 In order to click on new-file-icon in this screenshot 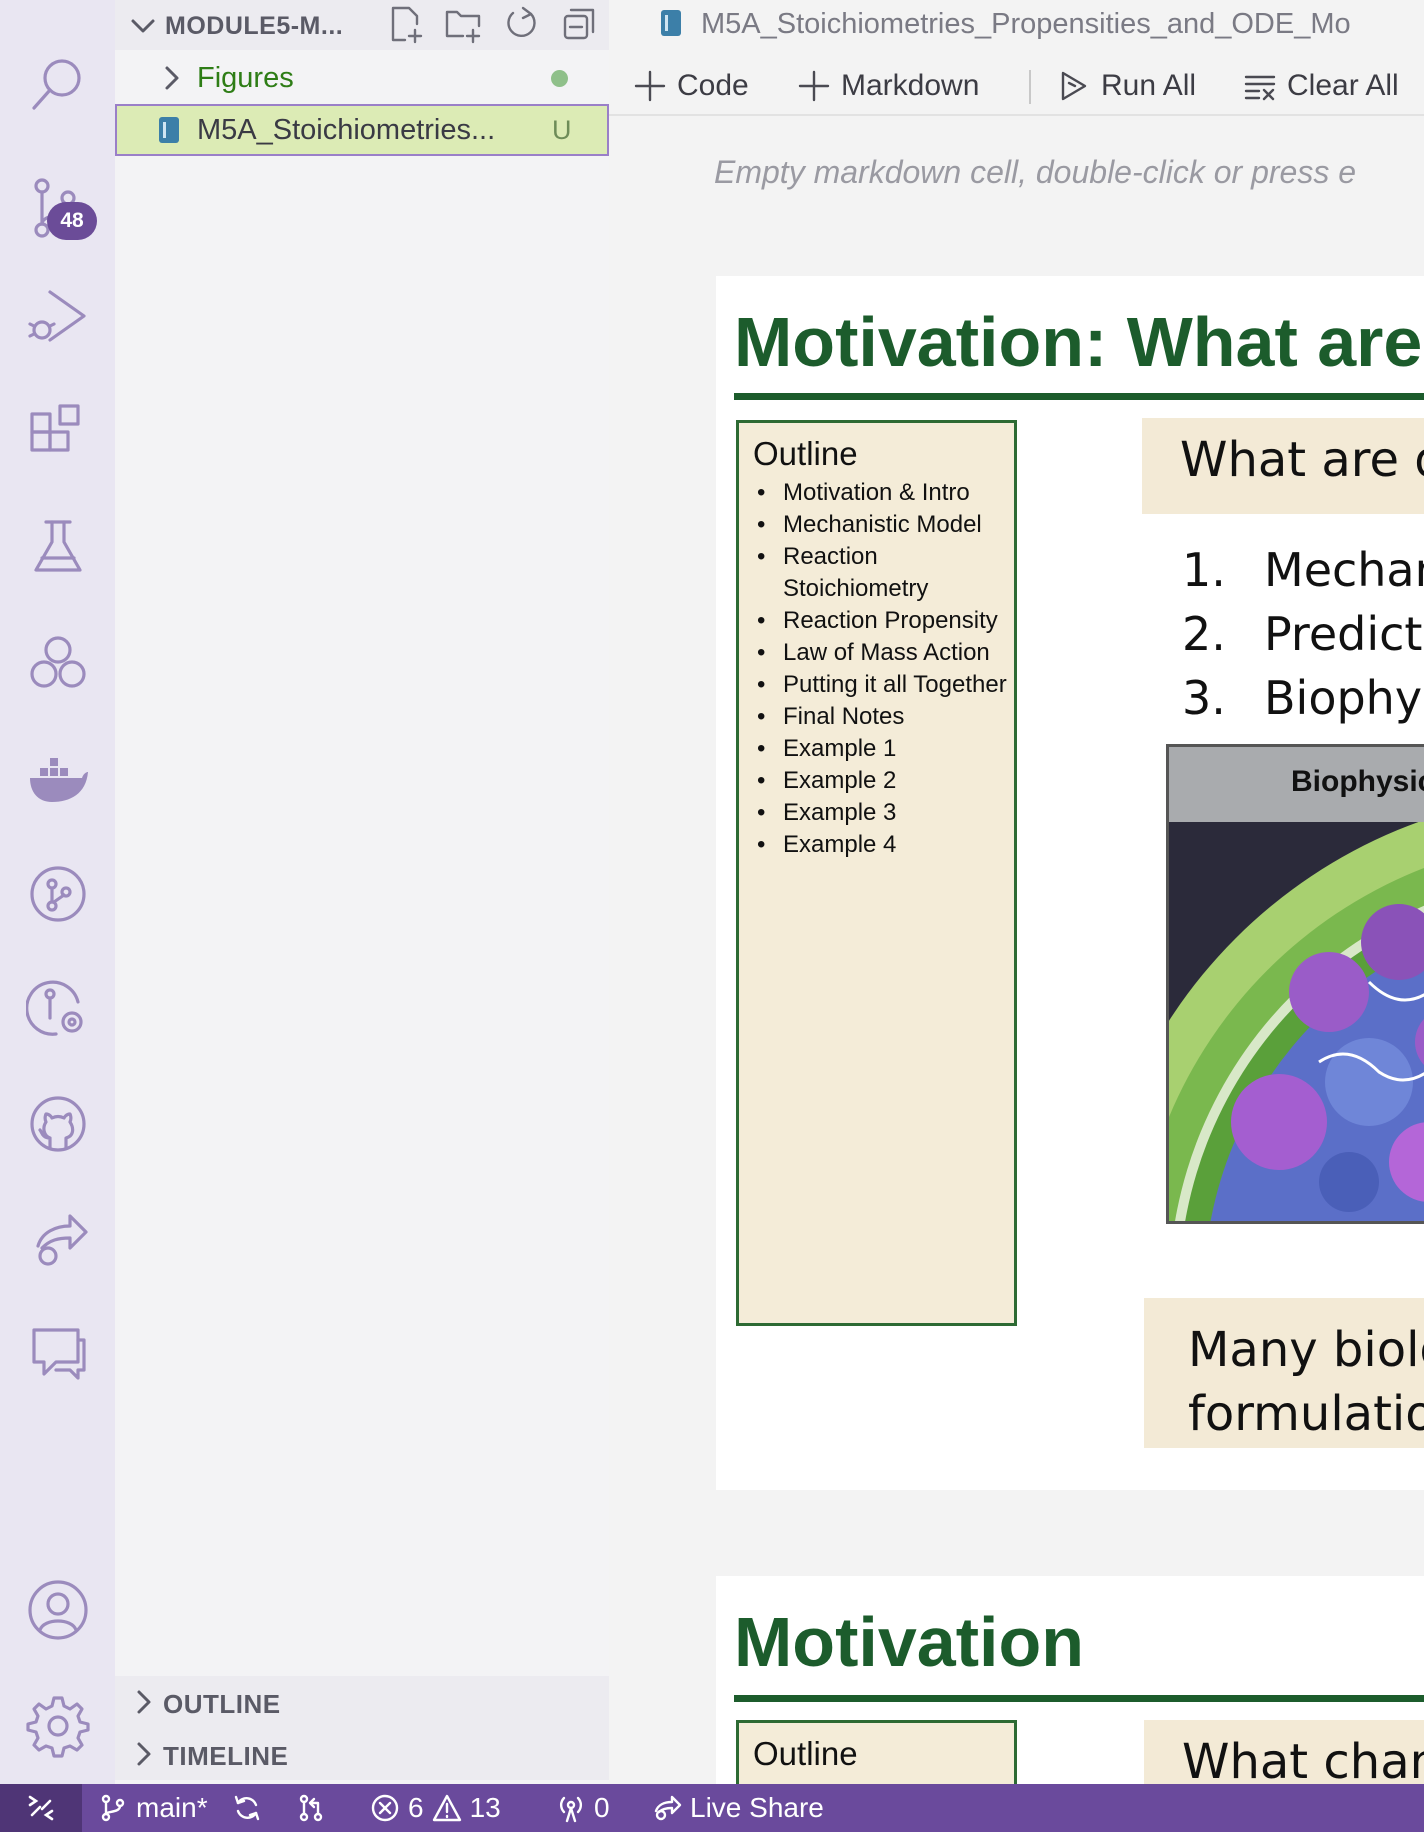, I will do `click(405, 26)`.